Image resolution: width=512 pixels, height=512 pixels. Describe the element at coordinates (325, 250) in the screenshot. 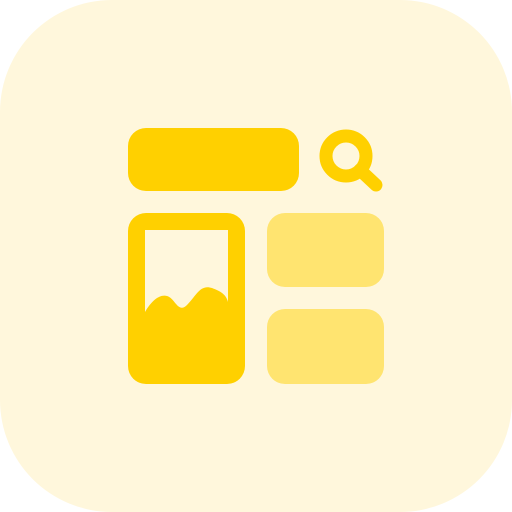

I see `content-block-top` at that location.